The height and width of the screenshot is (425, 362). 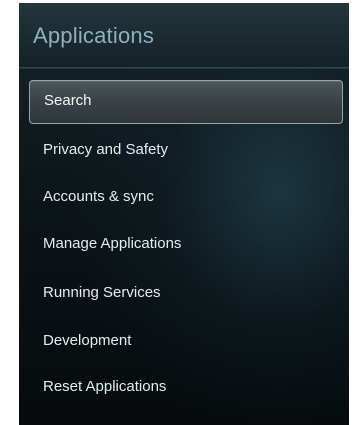 What do you see at coordinates (186, 198) in the screenshot?
I see `menu-item-accounts-sync: Accounts & sync` at bounding box center [186, 198].